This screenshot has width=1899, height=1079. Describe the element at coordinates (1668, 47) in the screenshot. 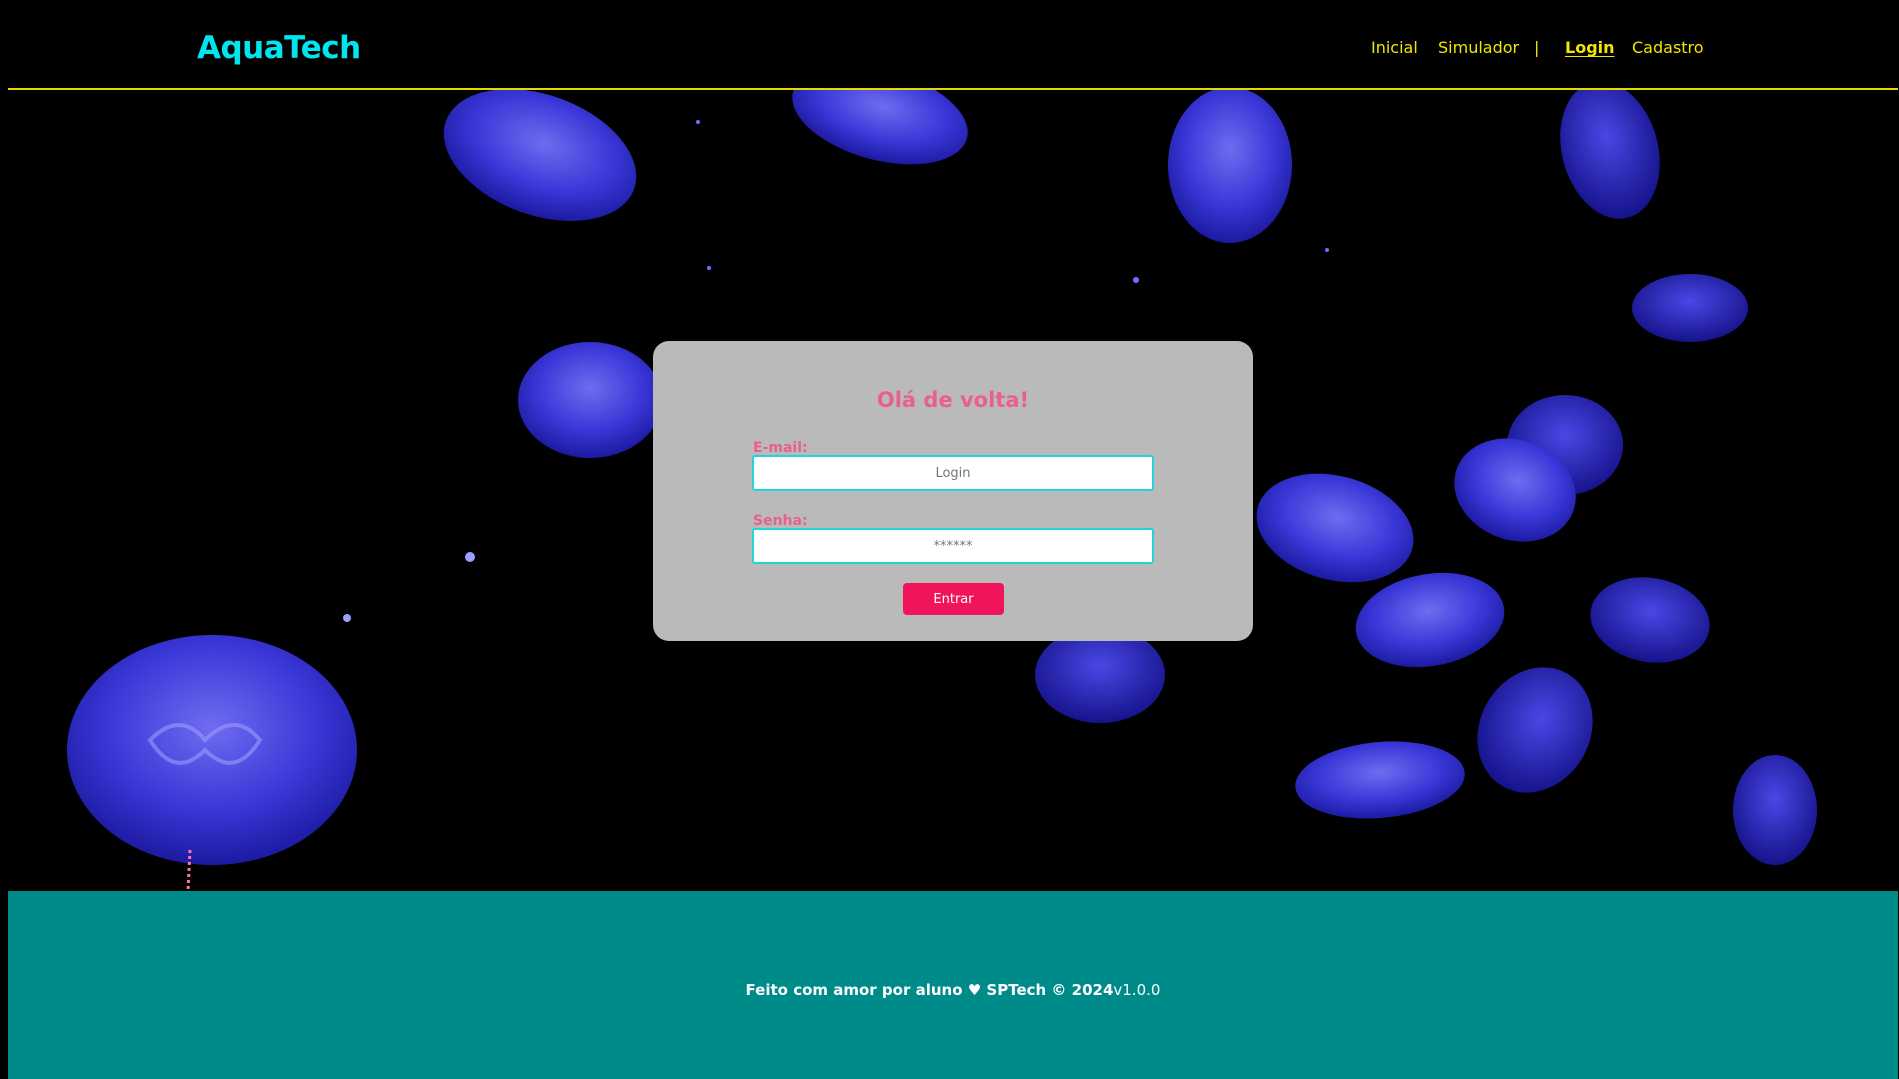

I see `nav-cadastro: Cadastro` at that location.